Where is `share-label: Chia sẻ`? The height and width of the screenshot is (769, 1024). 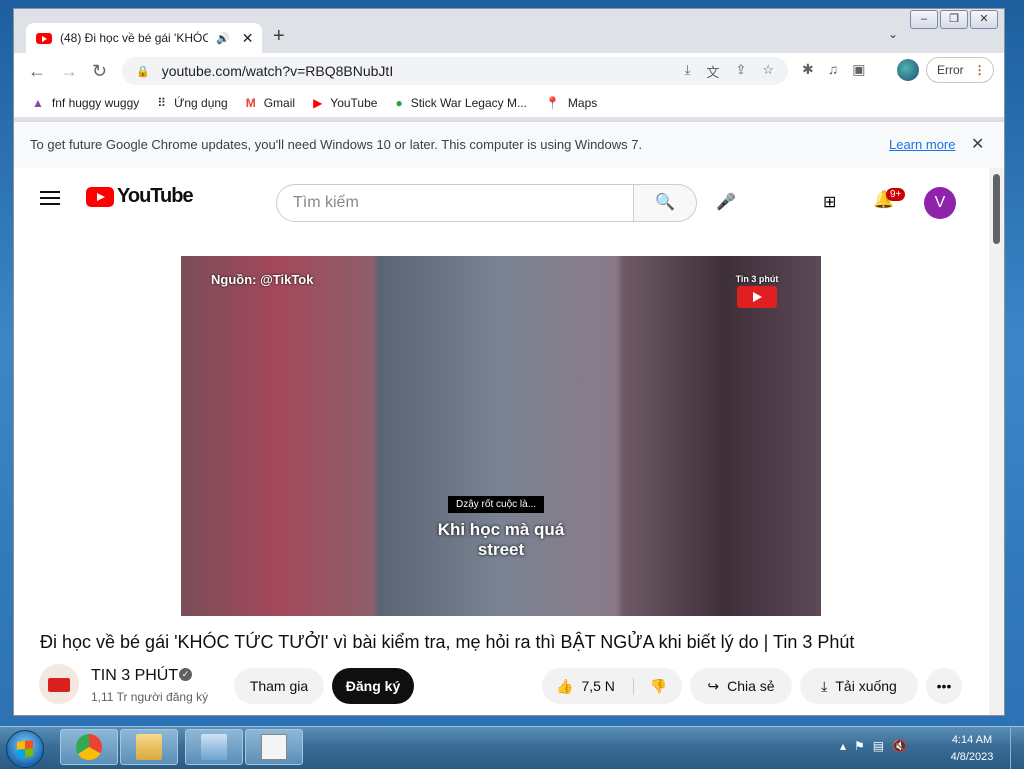
share-label: Chia sẻ is located at coordinates (751, 686).